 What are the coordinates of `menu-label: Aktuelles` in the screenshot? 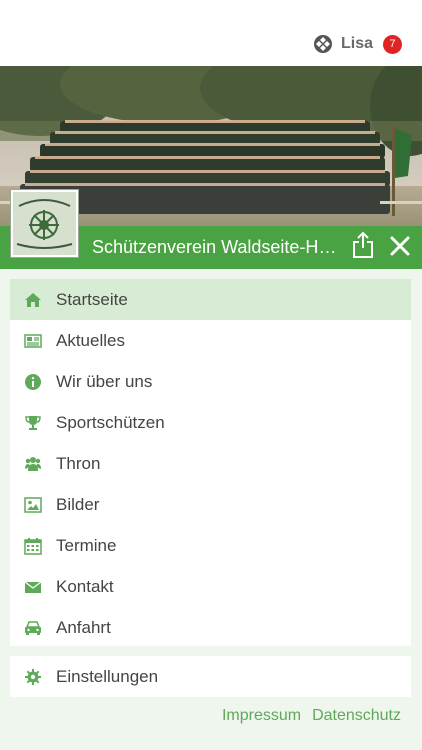 It's located at (90, 340).